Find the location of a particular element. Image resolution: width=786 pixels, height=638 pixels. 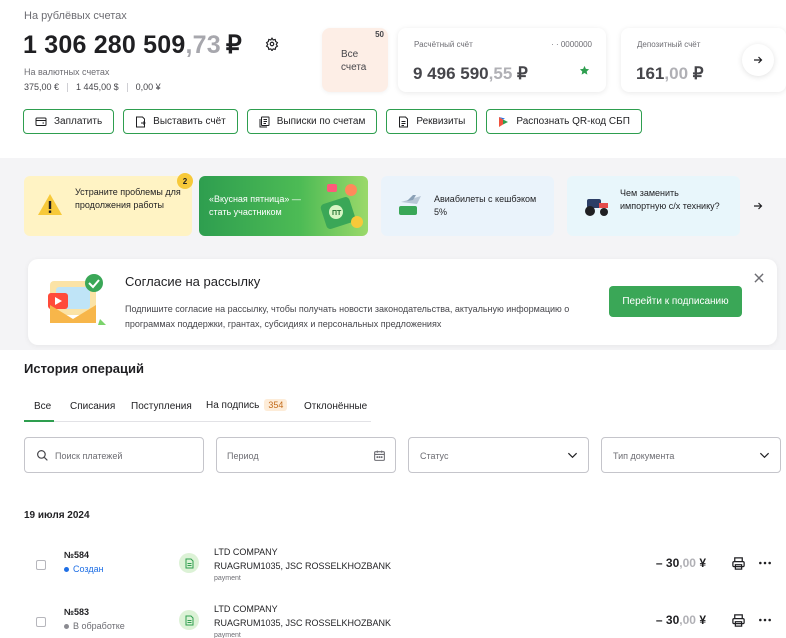

fx-accounts-label: На валютных счетах is located at coordinates (67, 72).